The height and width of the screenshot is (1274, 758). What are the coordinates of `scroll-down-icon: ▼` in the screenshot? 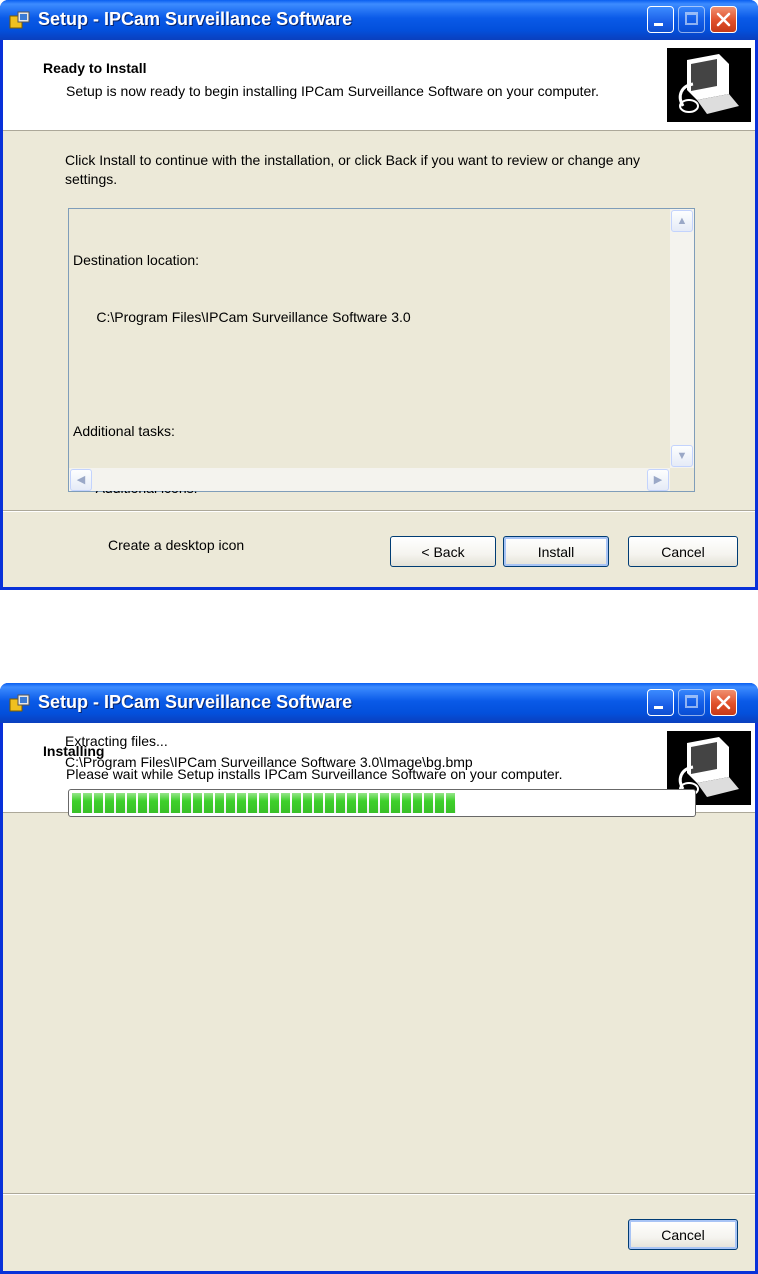 It's located at (682, 456).